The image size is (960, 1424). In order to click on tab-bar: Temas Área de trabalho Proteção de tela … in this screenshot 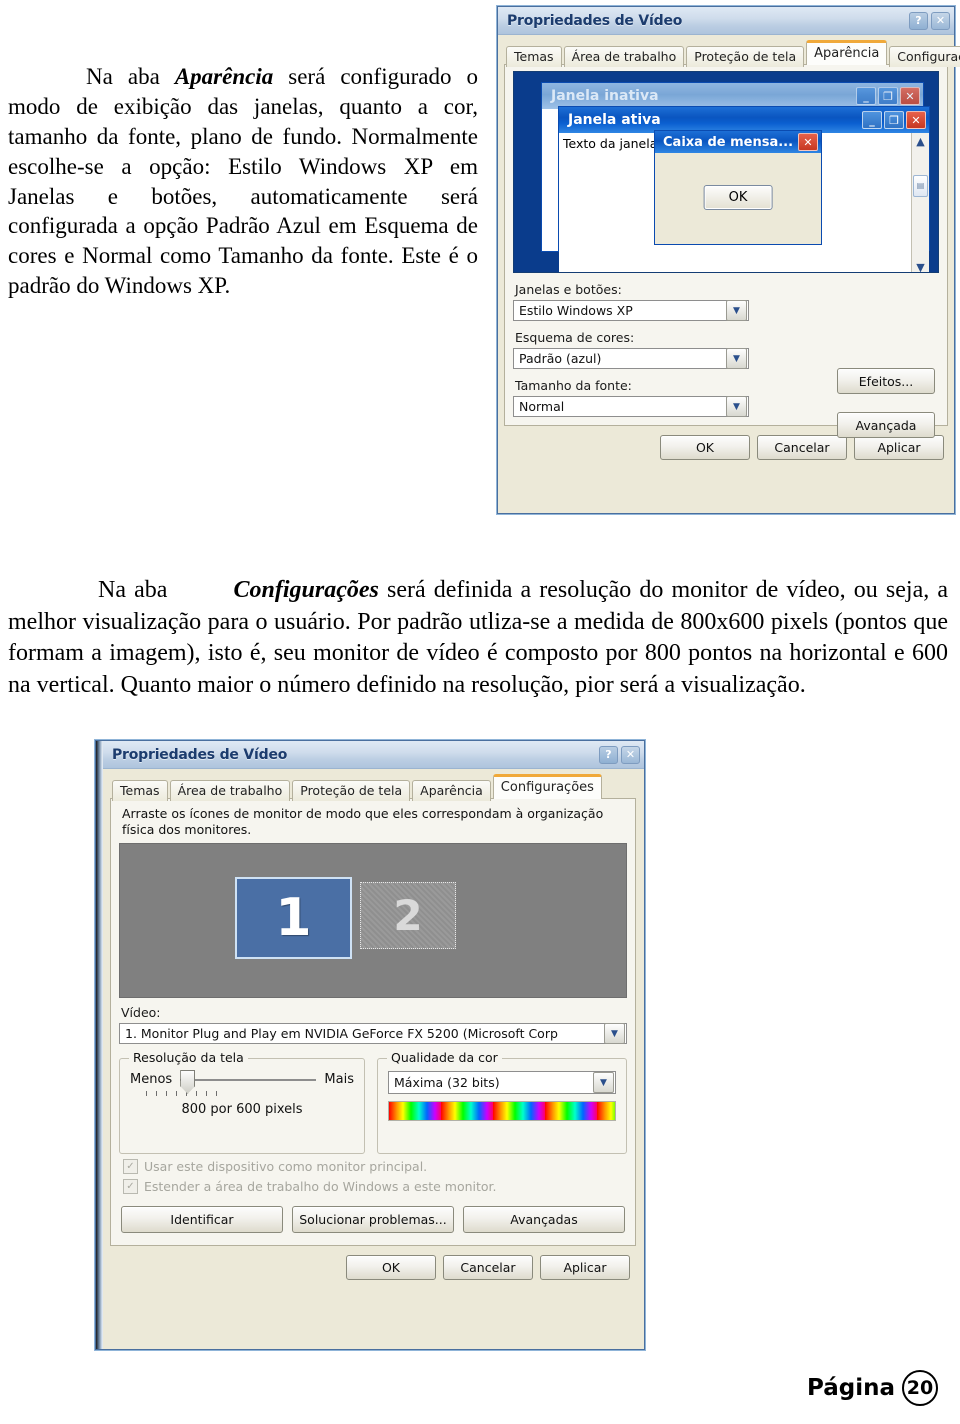, I will do `click(729, 51)`.